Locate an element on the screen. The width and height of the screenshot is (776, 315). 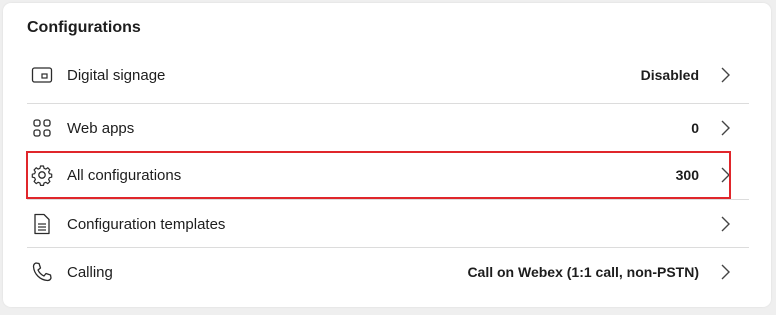
row-value: 300 is located at coordinates (687, 175).